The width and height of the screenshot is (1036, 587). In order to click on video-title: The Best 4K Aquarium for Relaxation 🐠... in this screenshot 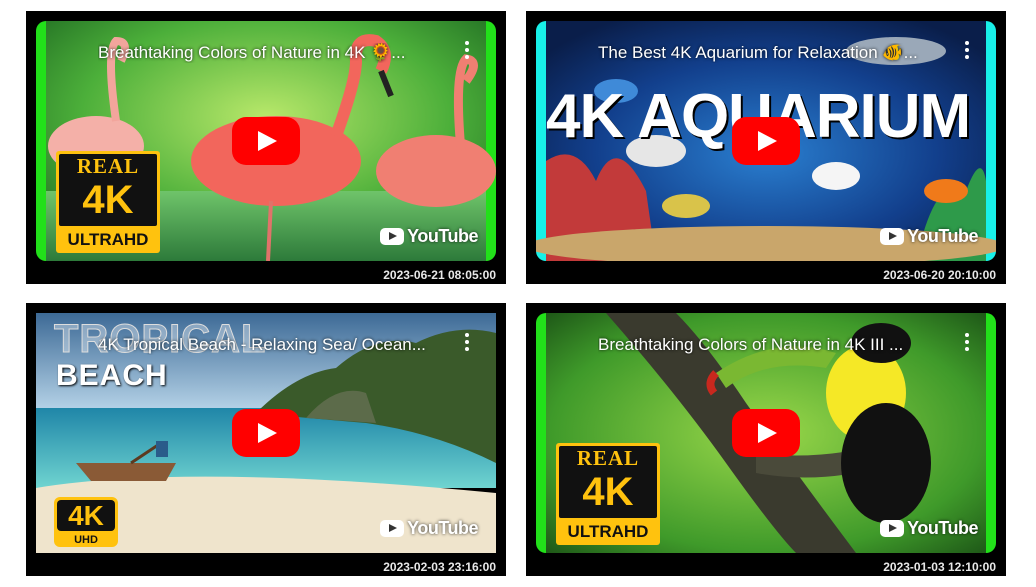, I will do `click(763, 53)`.